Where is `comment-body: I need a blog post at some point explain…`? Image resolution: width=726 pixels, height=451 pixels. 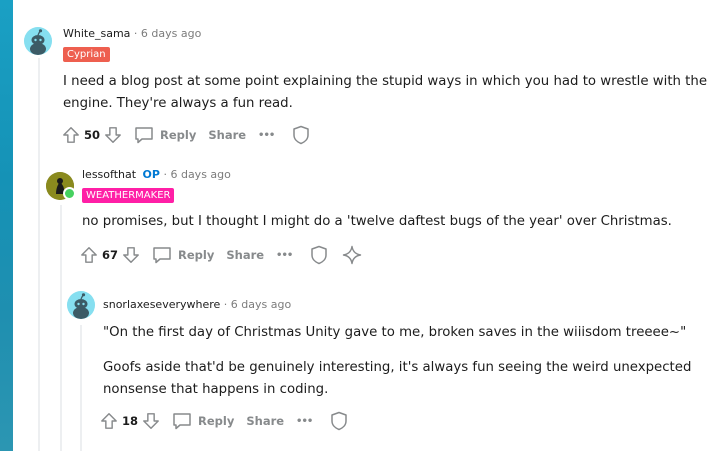
comment-body: I need a blog post at some point explain… is located at coordinates (385, 92).